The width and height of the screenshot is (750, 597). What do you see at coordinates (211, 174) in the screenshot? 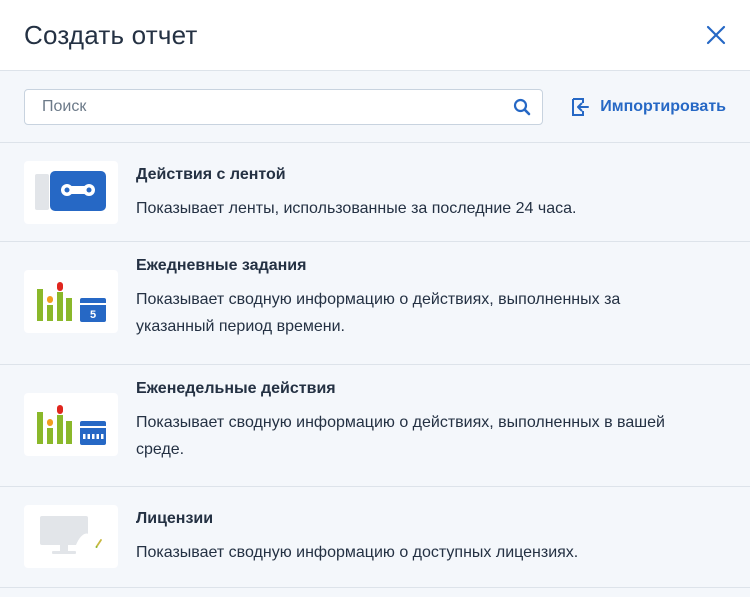
I see `report-title: Действия с лентой` at bounding box center [211, 174].